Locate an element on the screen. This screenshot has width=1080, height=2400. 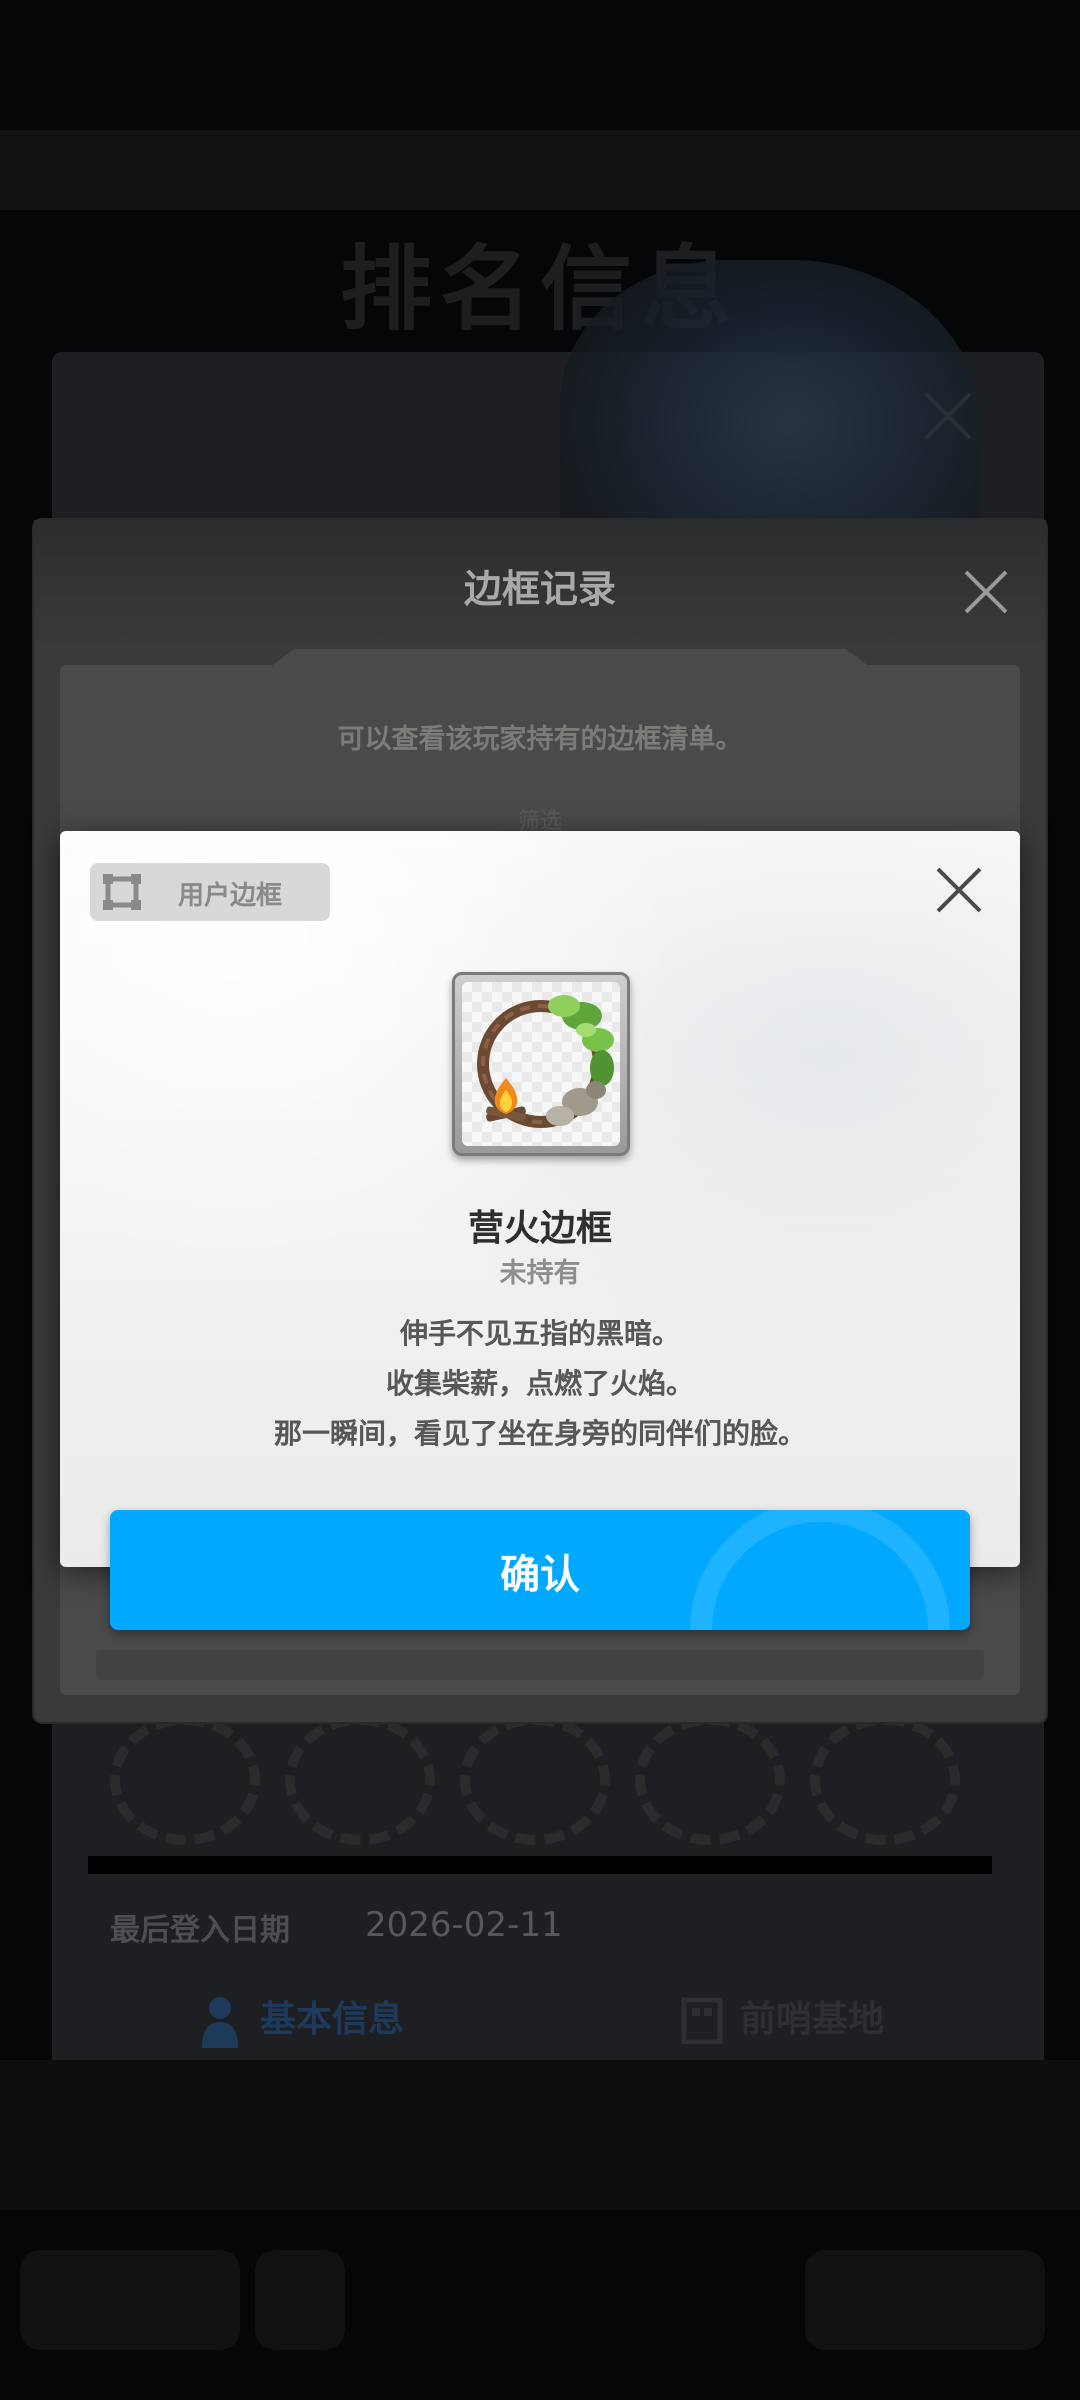
building-icon is located at coordinates (702, 2020).